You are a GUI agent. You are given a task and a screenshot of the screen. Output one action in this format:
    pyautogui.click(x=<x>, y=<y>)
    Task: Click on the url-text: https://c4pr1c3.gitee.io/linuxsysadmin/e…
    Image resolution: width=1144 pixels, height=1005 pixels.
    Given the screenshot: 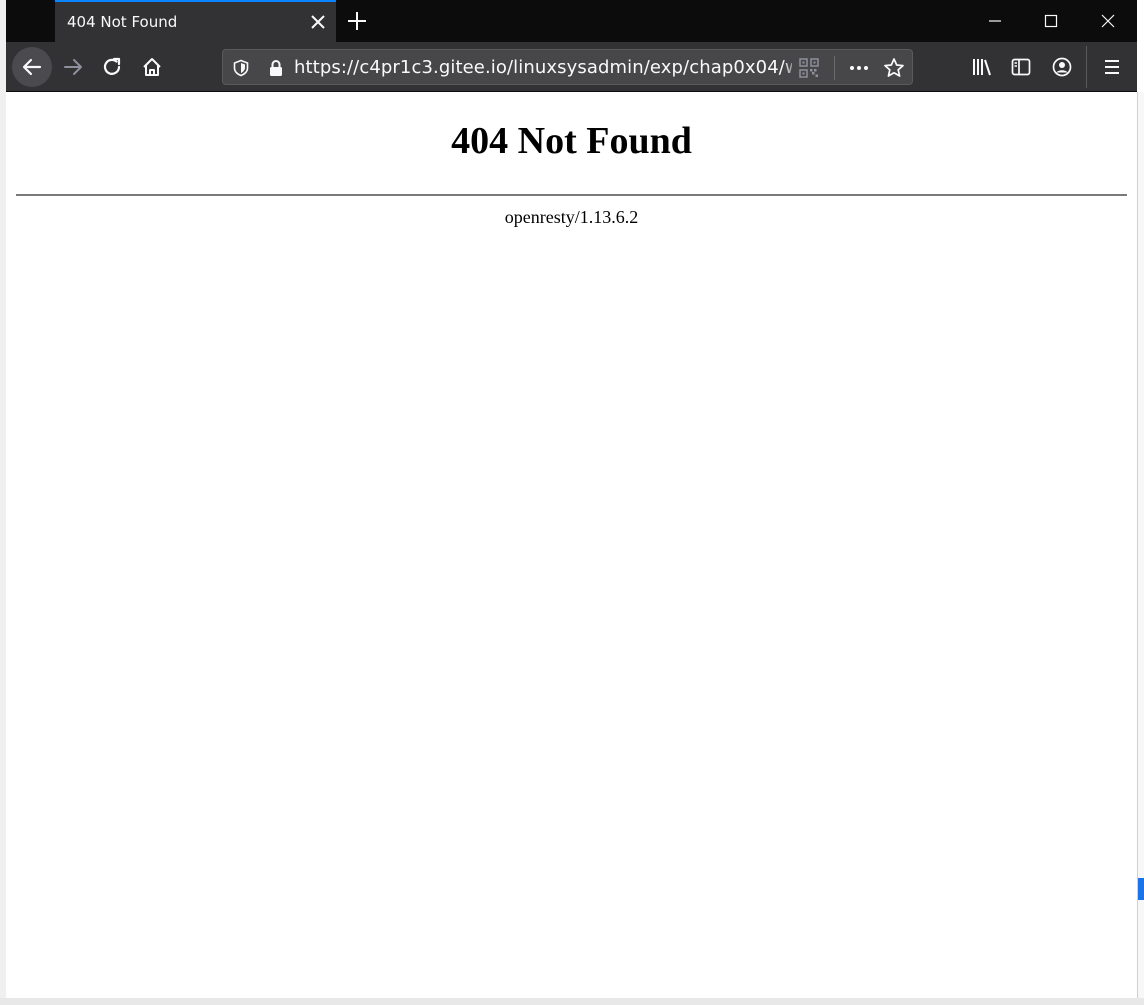 What is the action you would take?
    pyautogui.click(x=543, y=67)
    